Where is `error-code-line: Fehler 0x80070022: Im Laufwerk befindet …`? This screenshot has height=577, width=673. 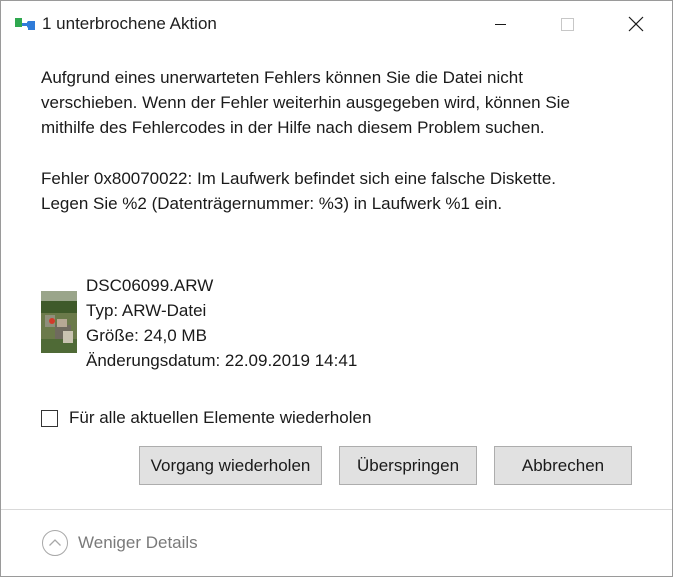
error-code-line: Fehler 0x80070022: Im Laufwerk befindet … is located at coordinates (299, 178).